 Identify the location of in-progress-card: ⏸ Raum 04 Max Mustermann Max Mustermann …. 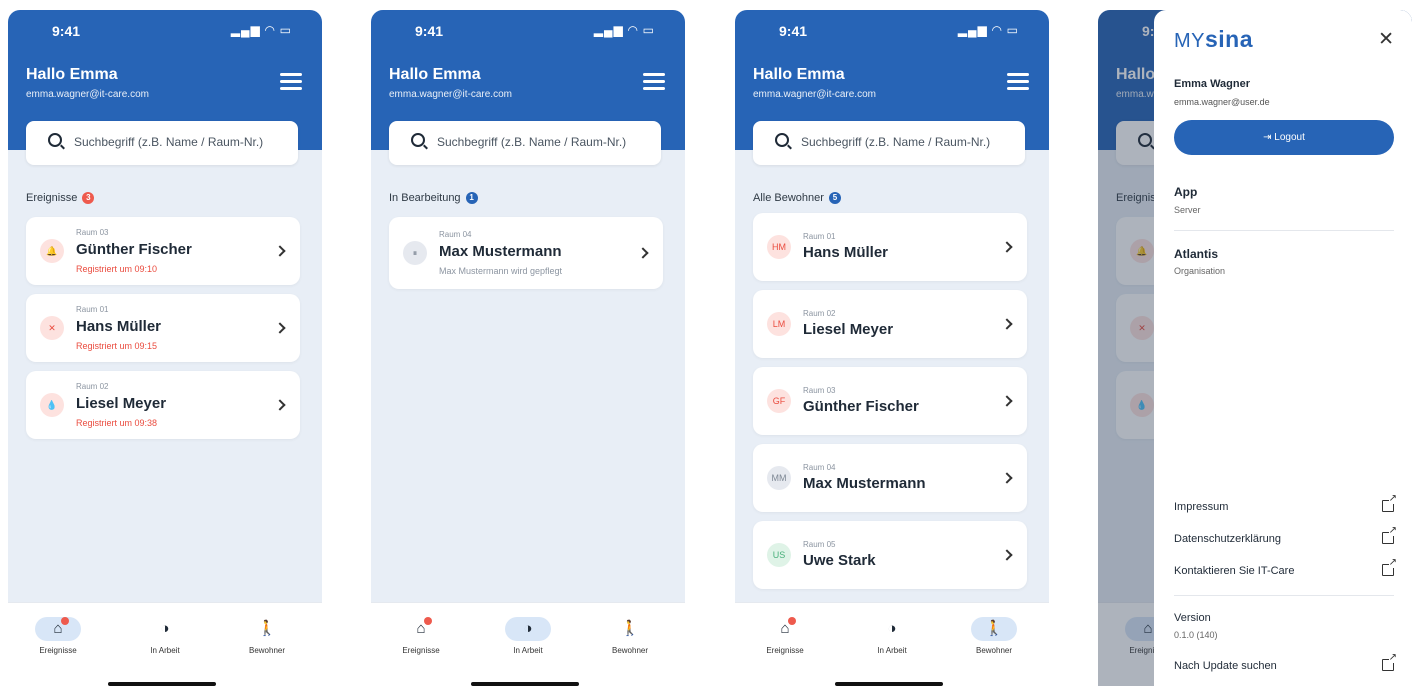
(526, 253).